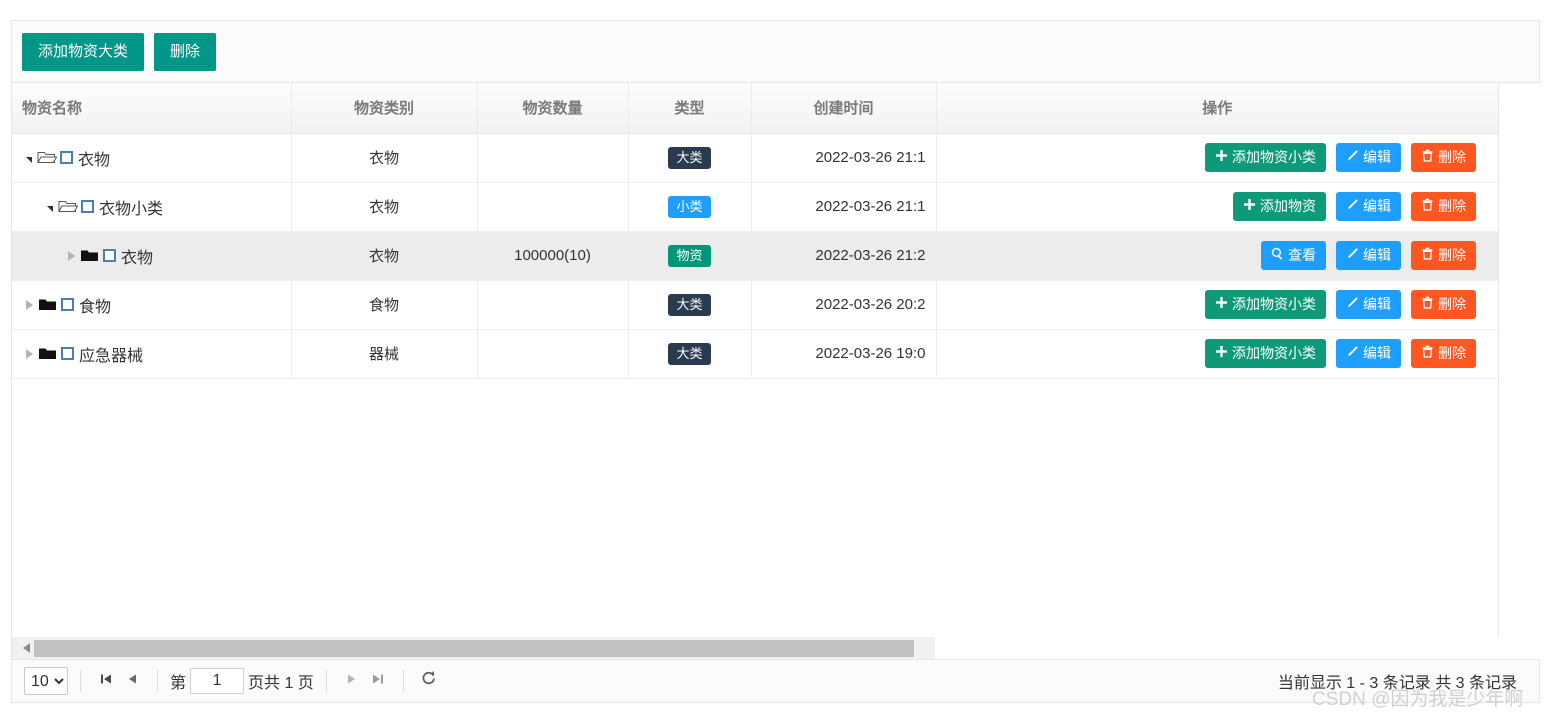 The height and width of the screenshot is (715, 1559). I want to click on table-head: 物资名称 物资类别 物资数量 类型 创建时间 操作, so click(755, 108).